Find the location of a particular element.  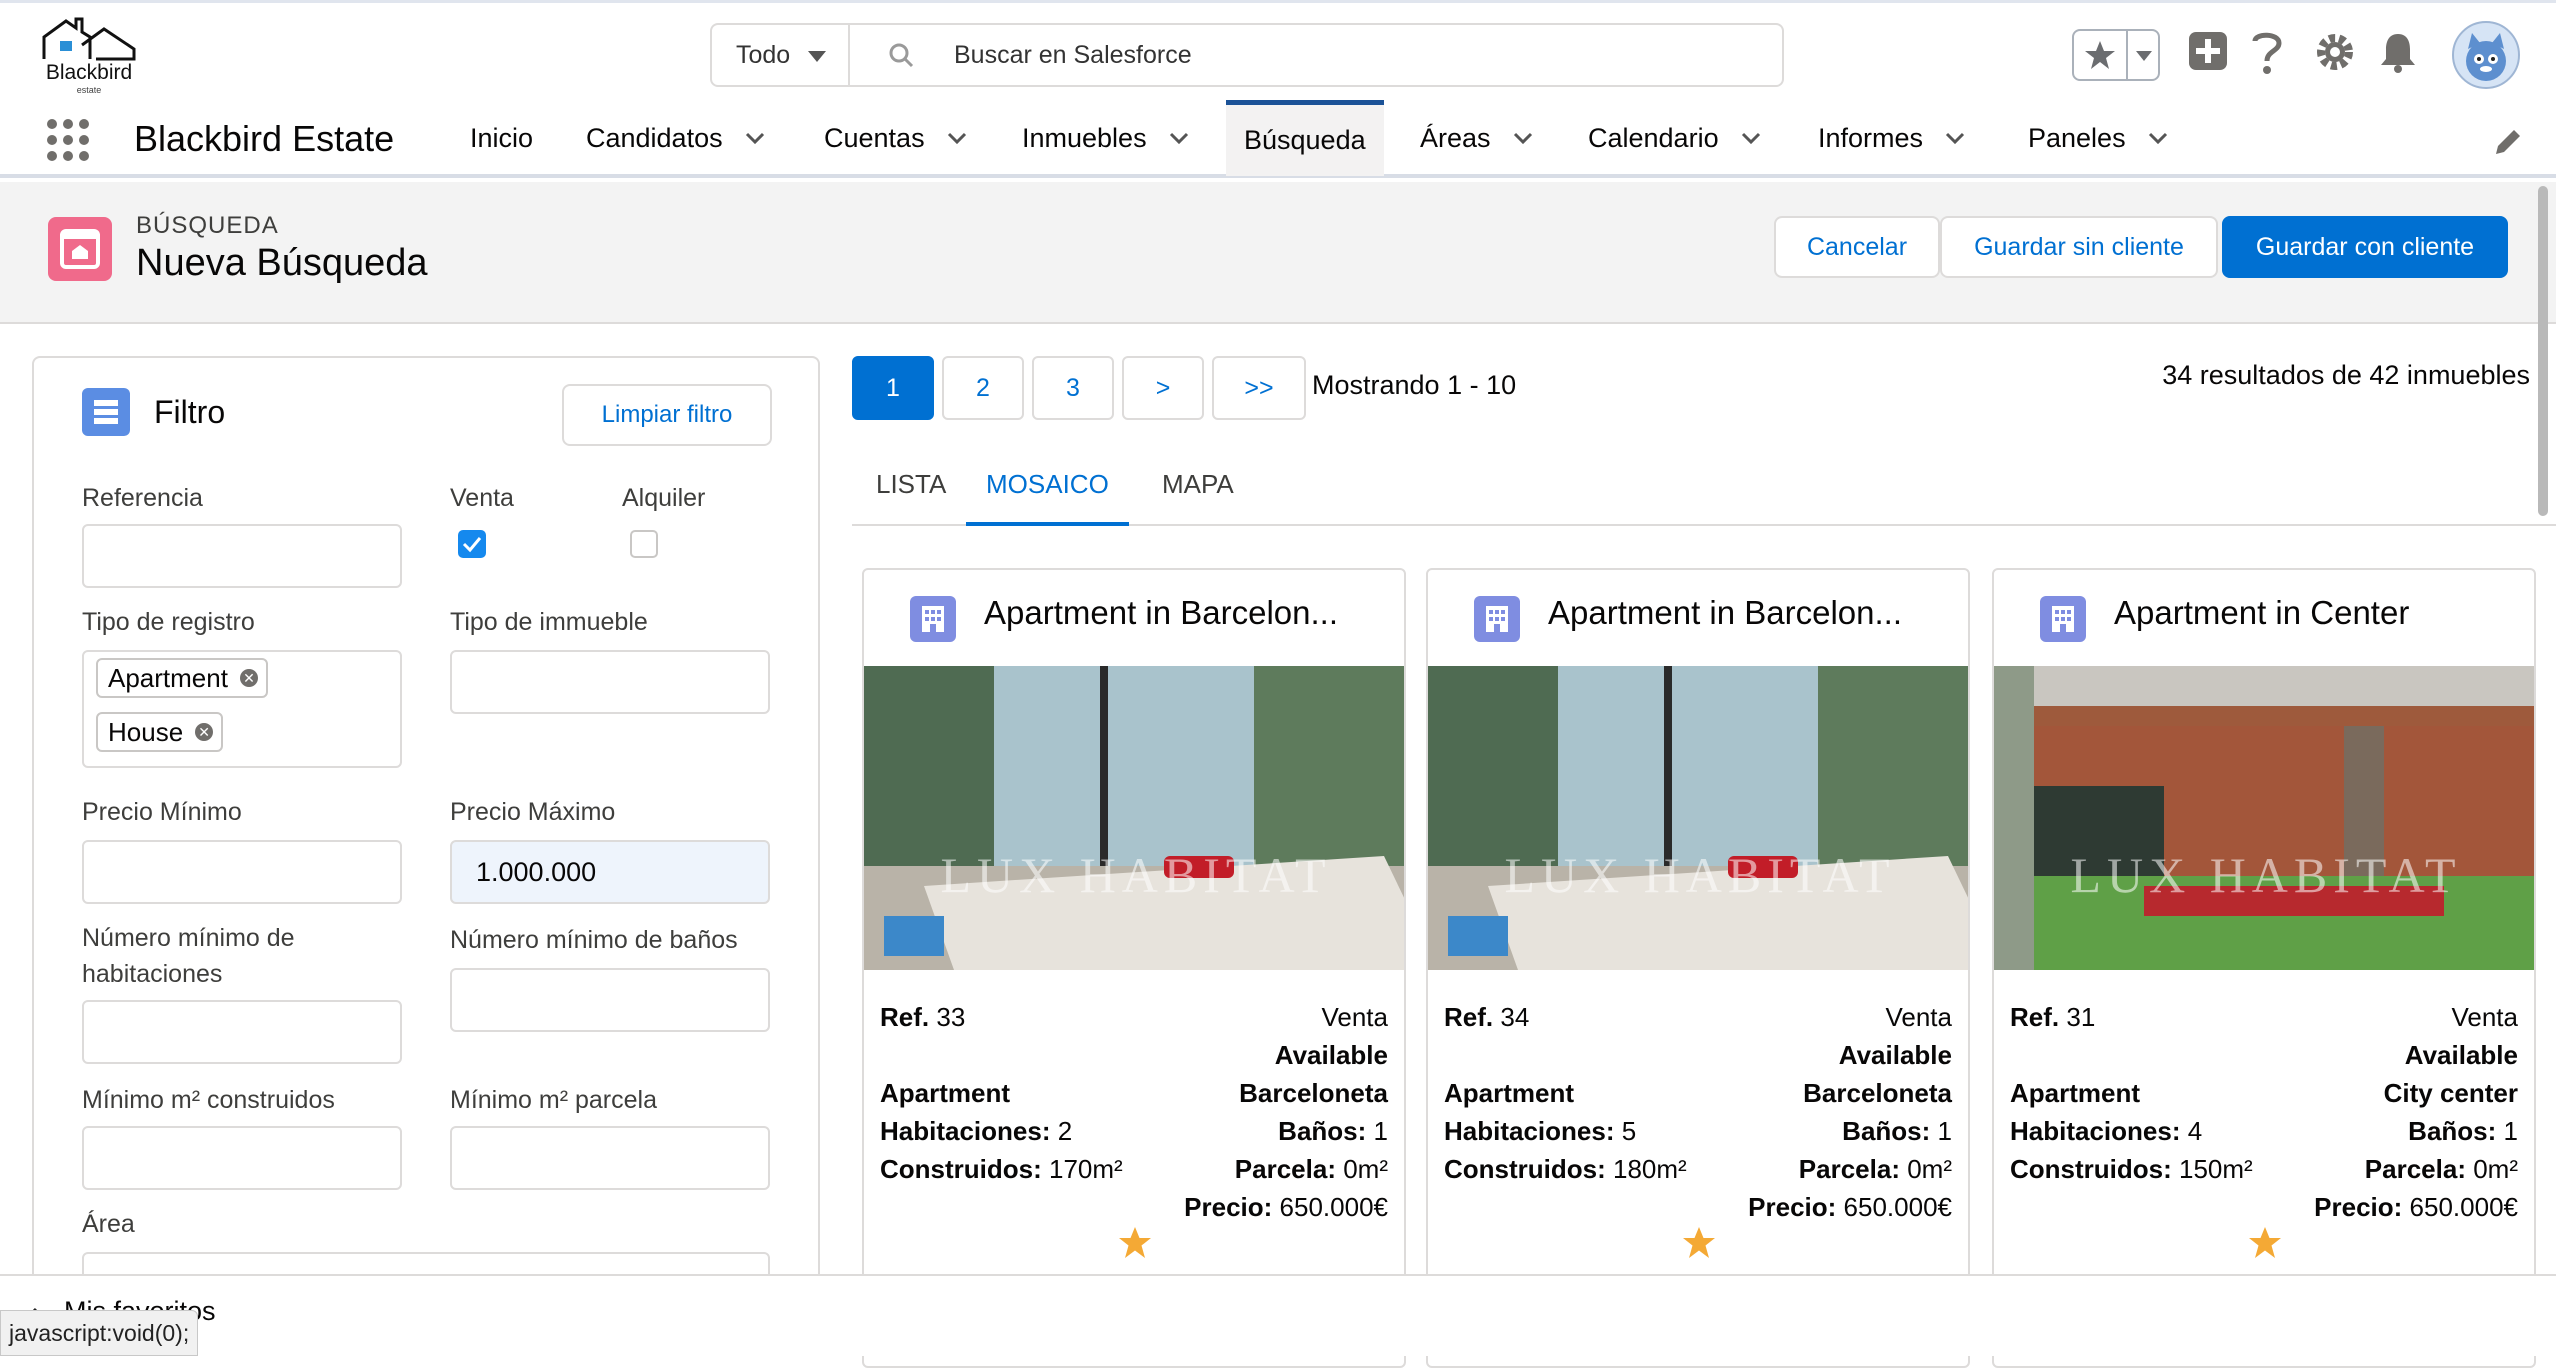

property-ref: Ref. 33 is located at coordinates (922, 1017).